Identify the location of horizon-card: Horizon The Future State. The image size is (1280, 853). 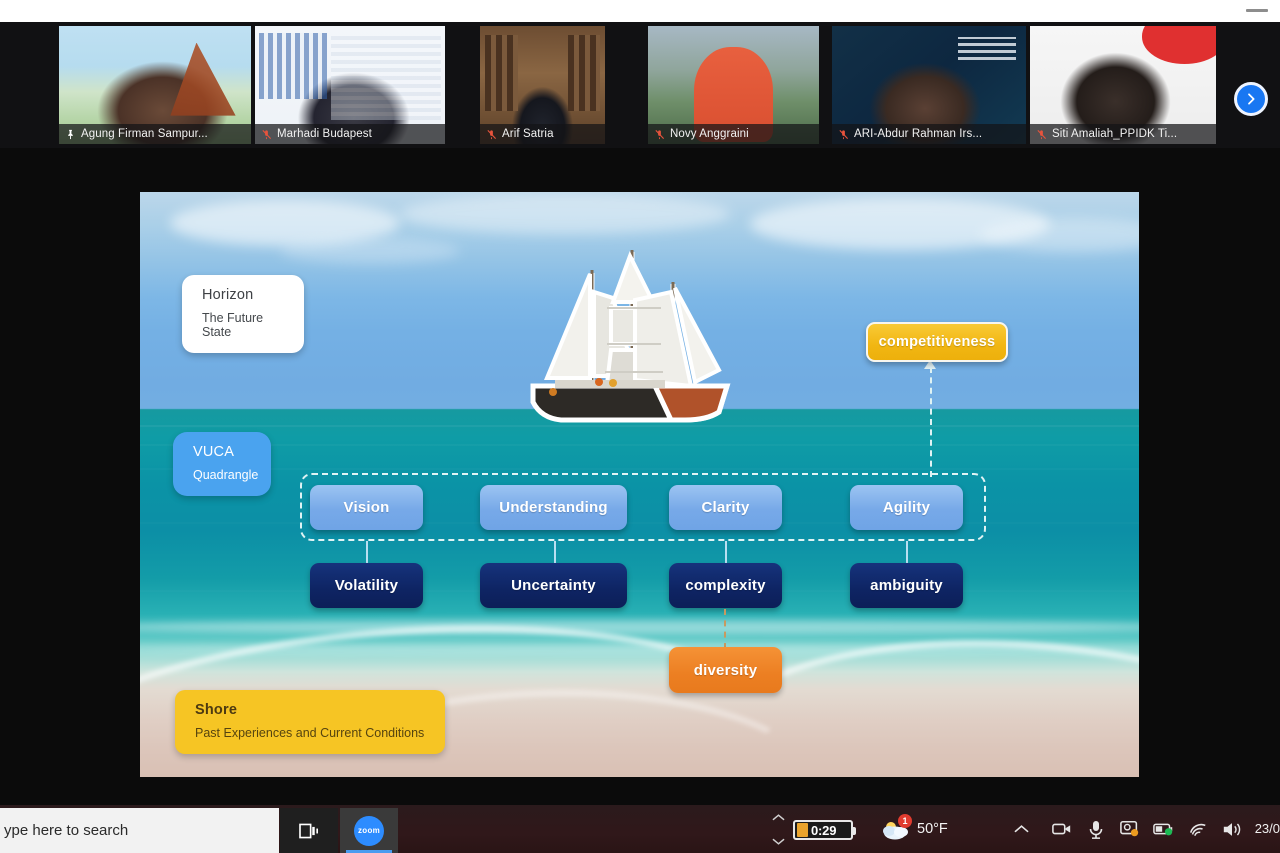
(243, 314).